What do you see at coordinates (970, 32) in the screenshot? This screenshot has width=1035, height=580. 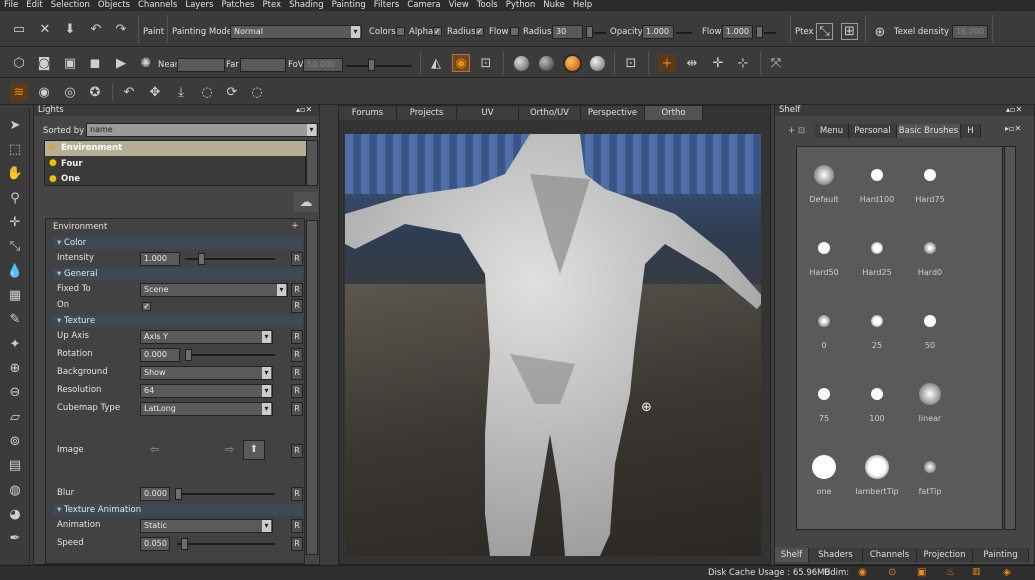 I see `texel-density-input: 16.000` at bounding box center [970, 32].